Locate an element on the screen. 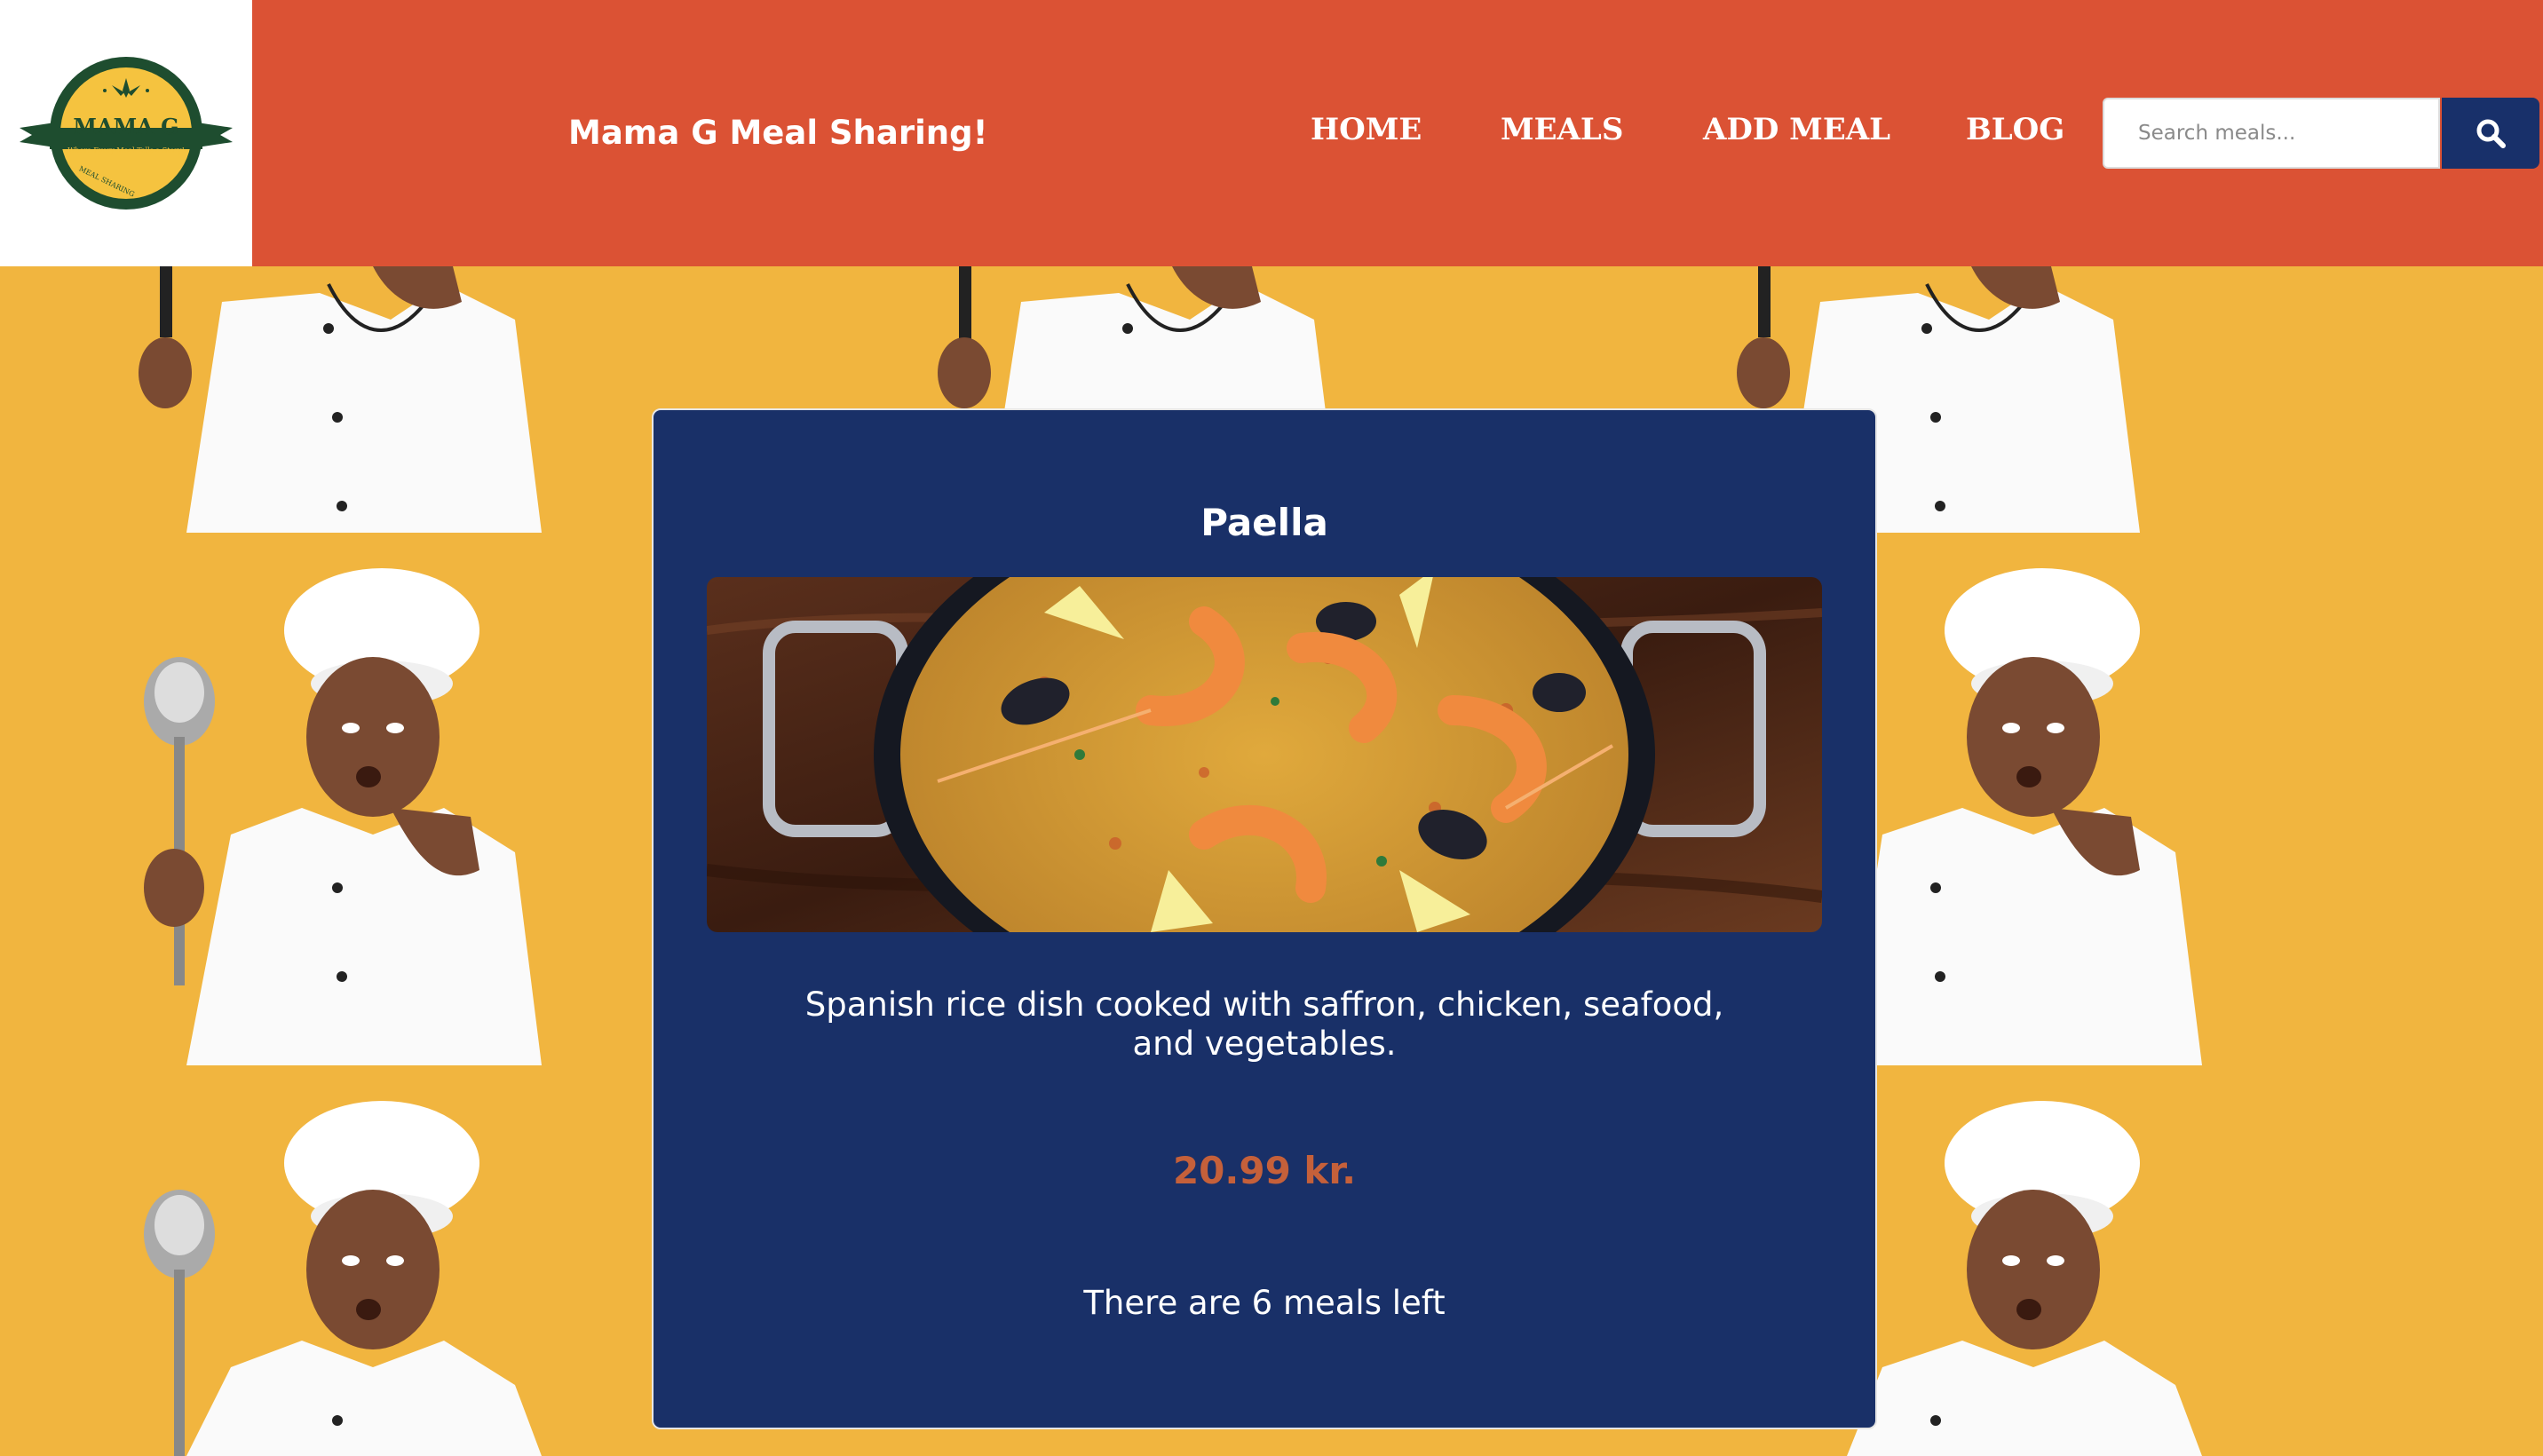  search-button is located at coordinates (2490, 133).